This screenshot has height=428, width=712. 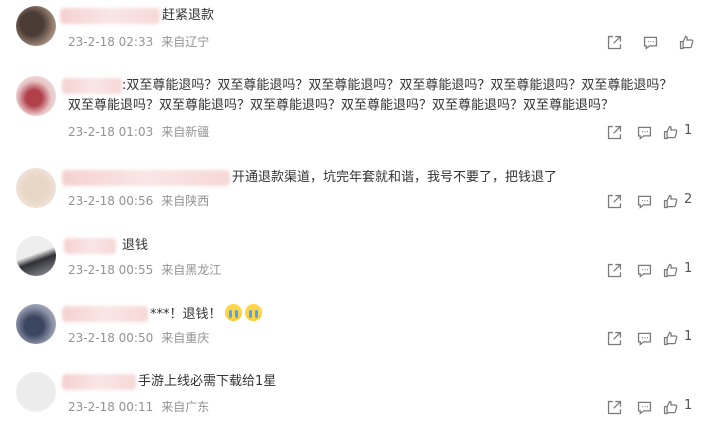 I want to click on comment-meta: 23-2-18 00:56 来自陕西, so click(x=138, y=200).